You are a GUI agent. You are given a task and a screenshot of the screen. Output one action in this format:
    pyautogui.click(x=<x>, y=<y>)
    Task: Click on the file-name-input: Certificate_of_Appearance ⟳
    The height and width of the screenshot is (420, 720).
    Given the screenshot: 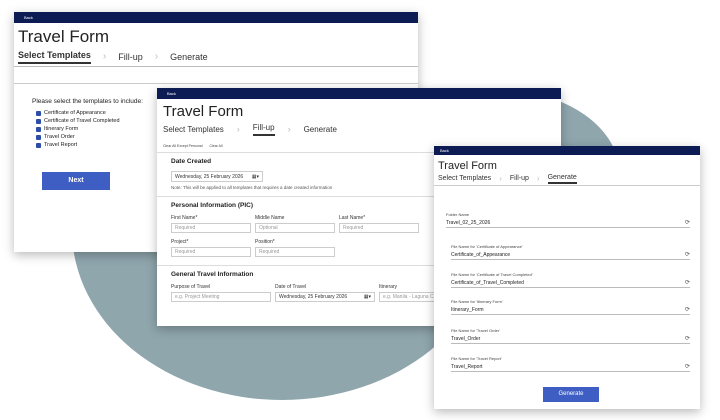 What is the action you would take?
    pyautogui.click(x=570, y=255)
    